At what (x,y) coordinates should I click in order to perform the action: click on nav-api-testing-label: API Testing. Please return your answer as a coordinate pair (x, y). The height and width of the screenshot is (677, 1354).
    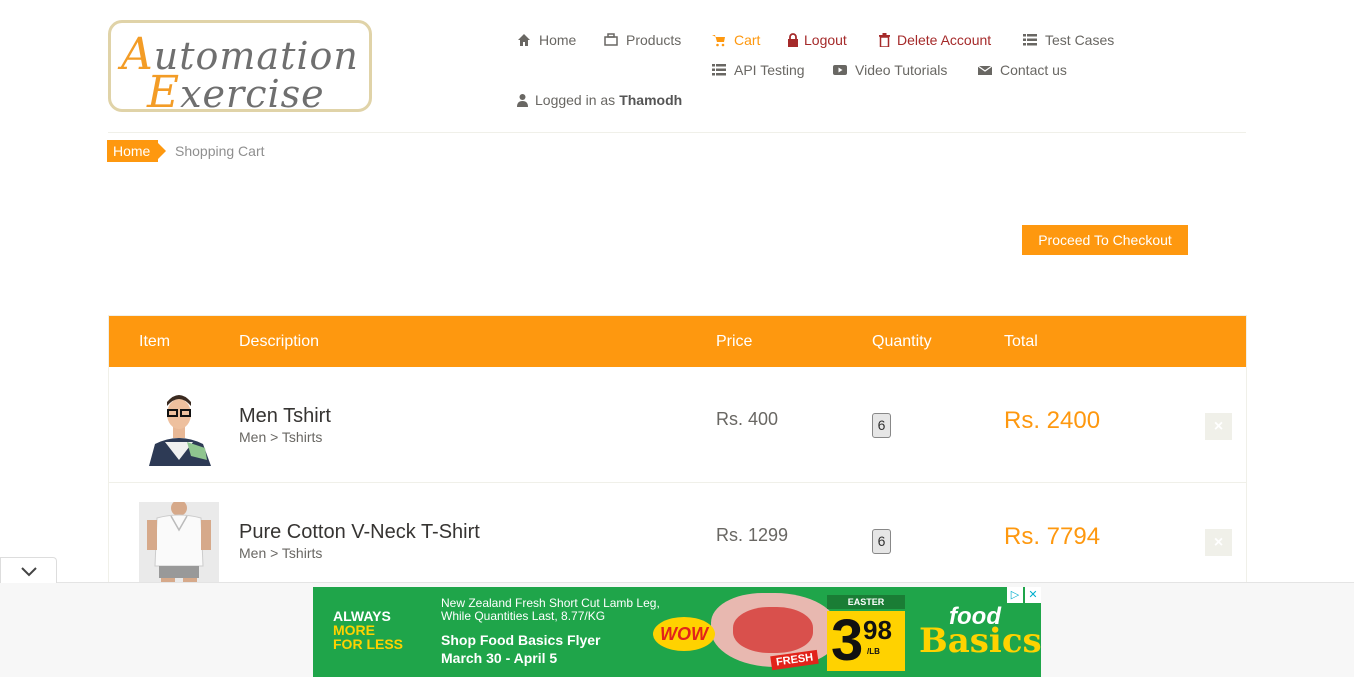
    Looking at the image, I should click on (769, 70).